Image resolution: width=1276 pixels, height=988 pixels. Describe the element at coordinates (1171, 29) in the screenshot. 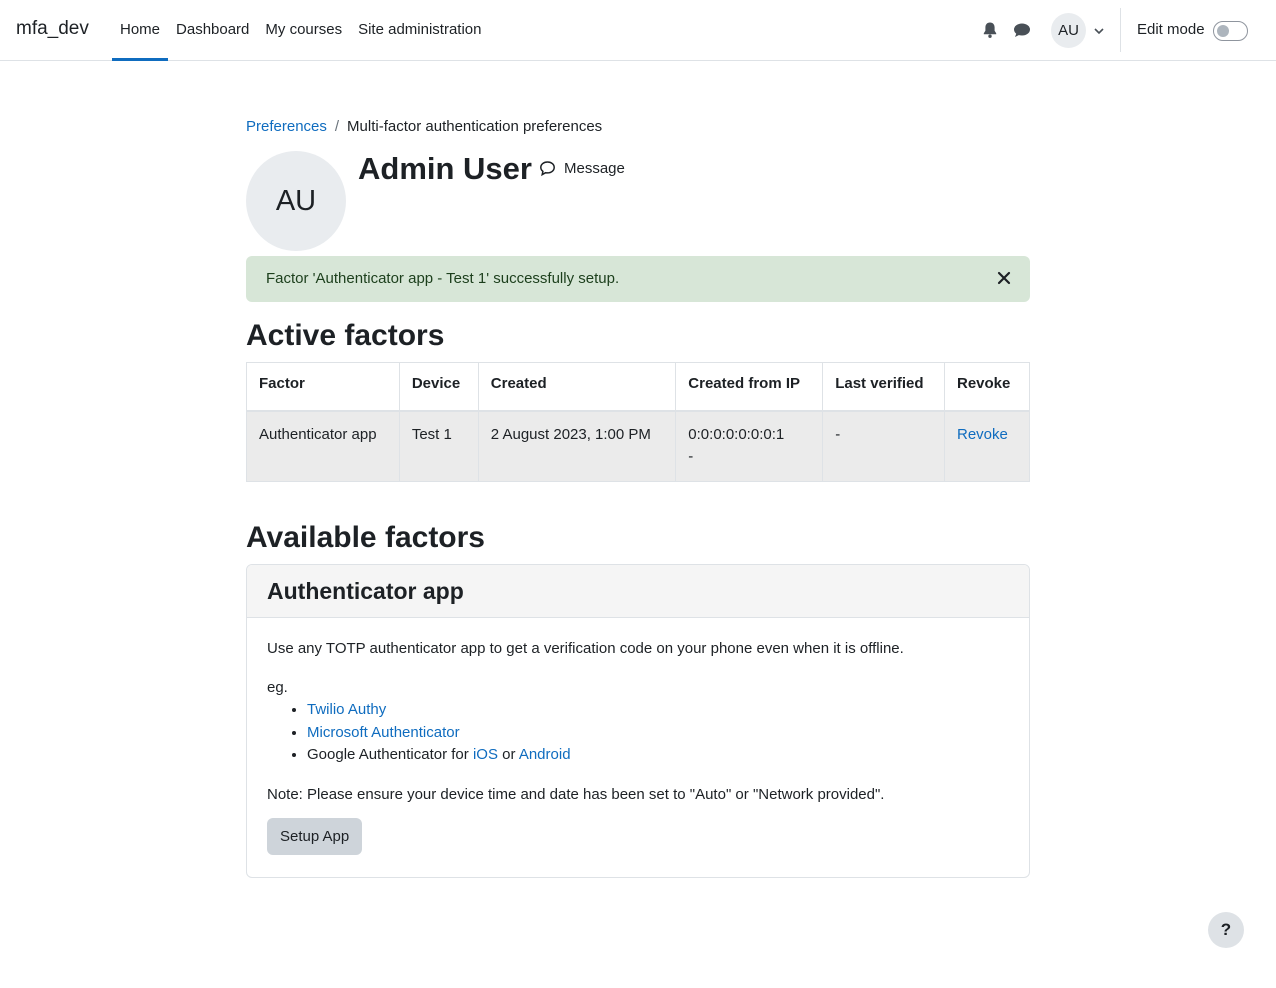

I see `edit-mode-label: Edit mode` at that location.